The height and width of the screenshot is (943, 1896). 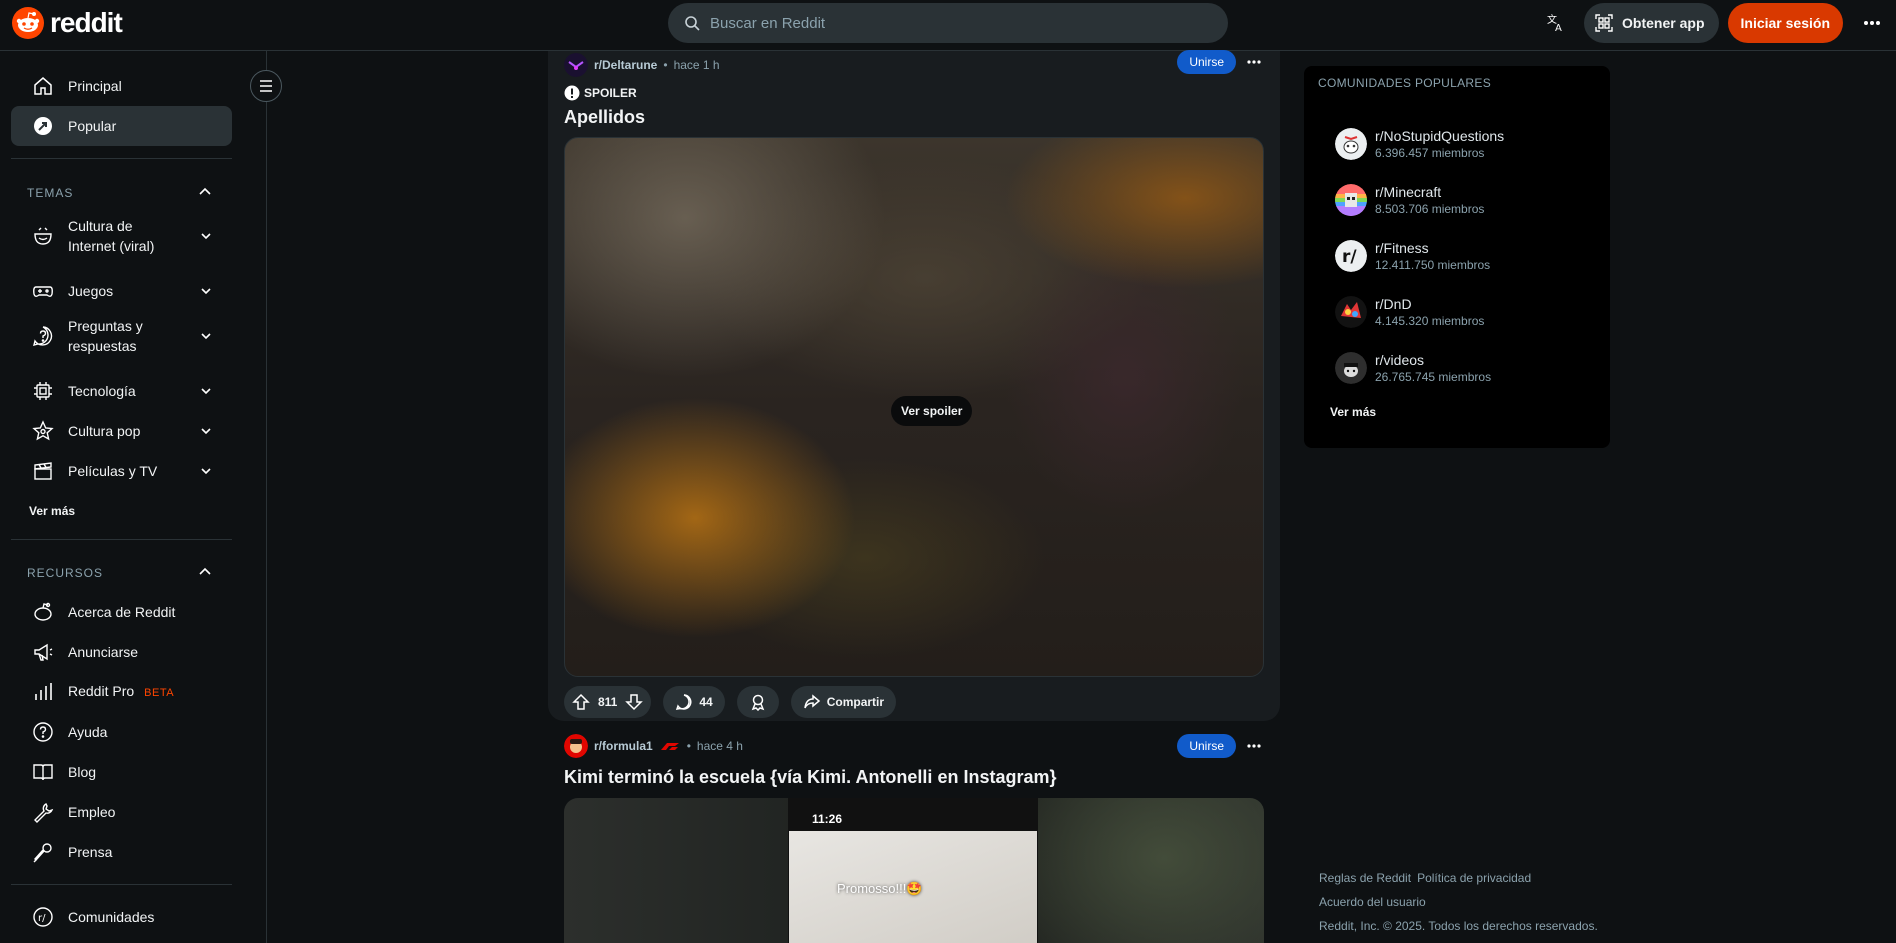 I want to click on search-input: Buscar en Reddit, so click(x=948, y=23).